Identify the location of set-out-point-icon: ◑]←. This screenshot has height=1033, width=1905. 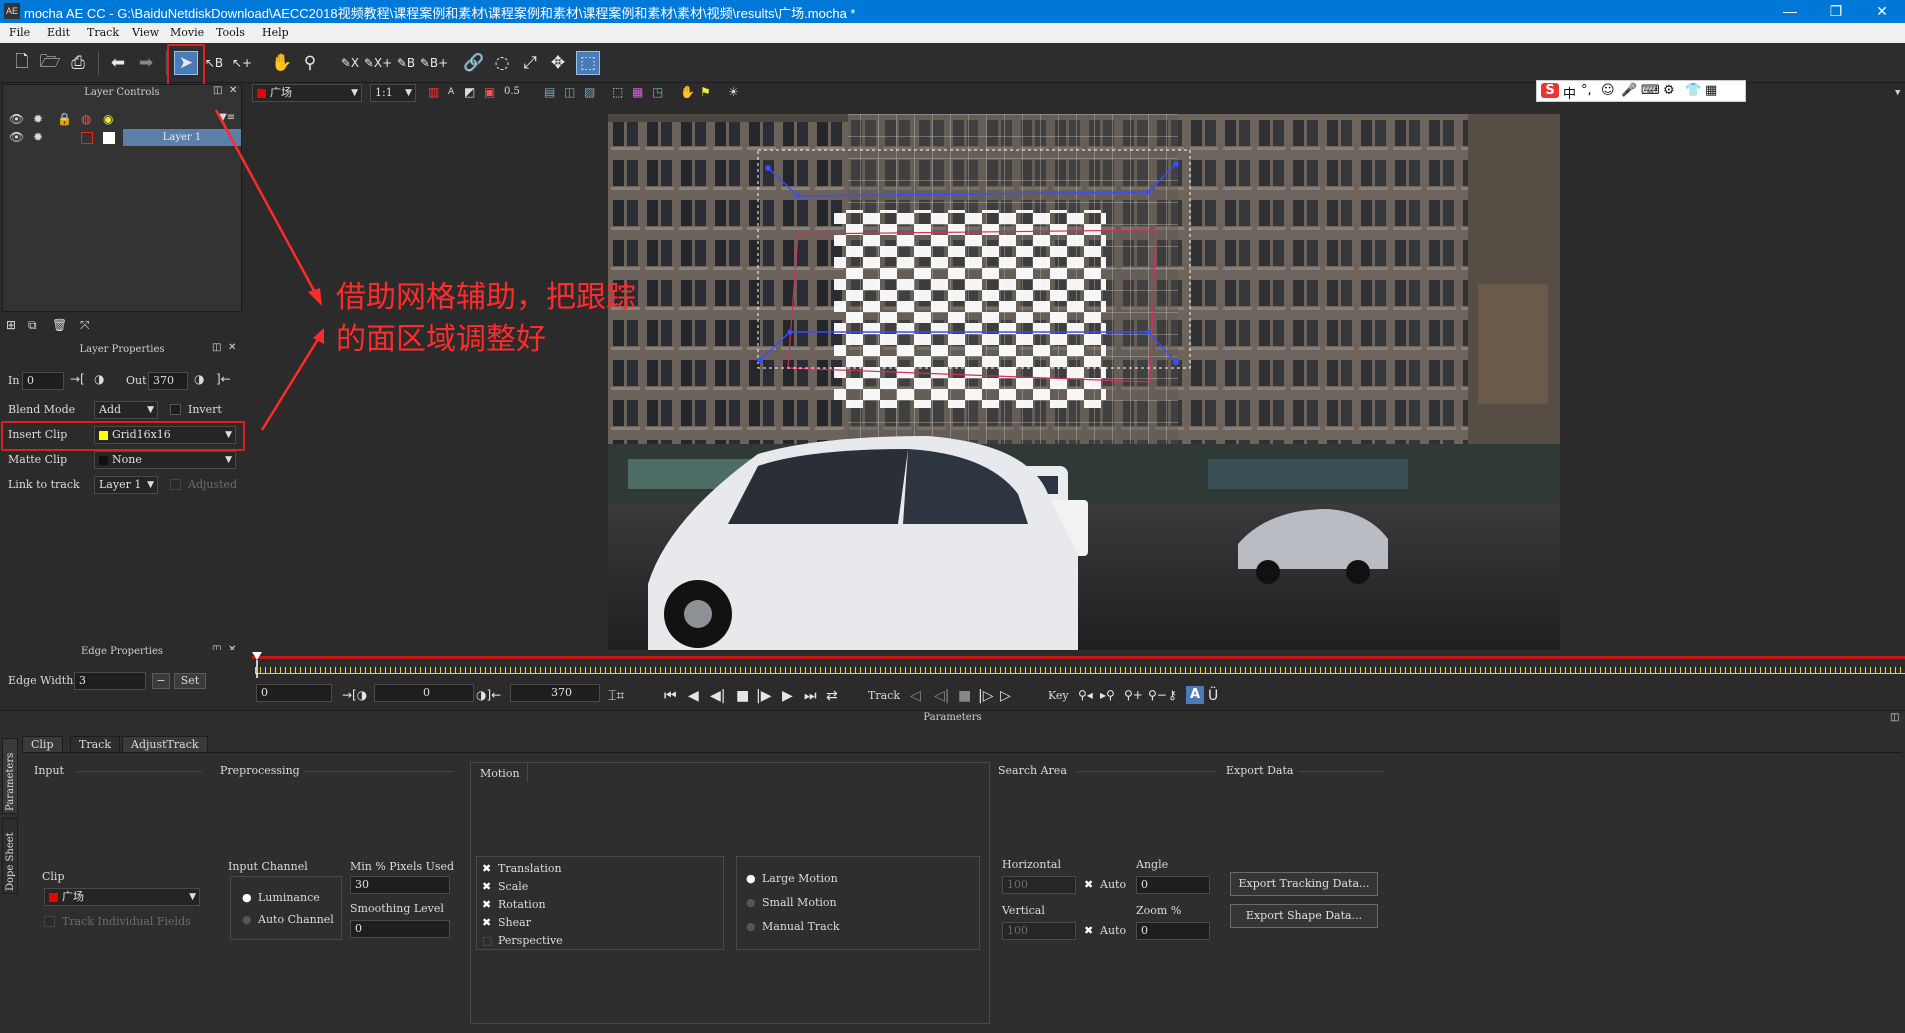
(488, 695).